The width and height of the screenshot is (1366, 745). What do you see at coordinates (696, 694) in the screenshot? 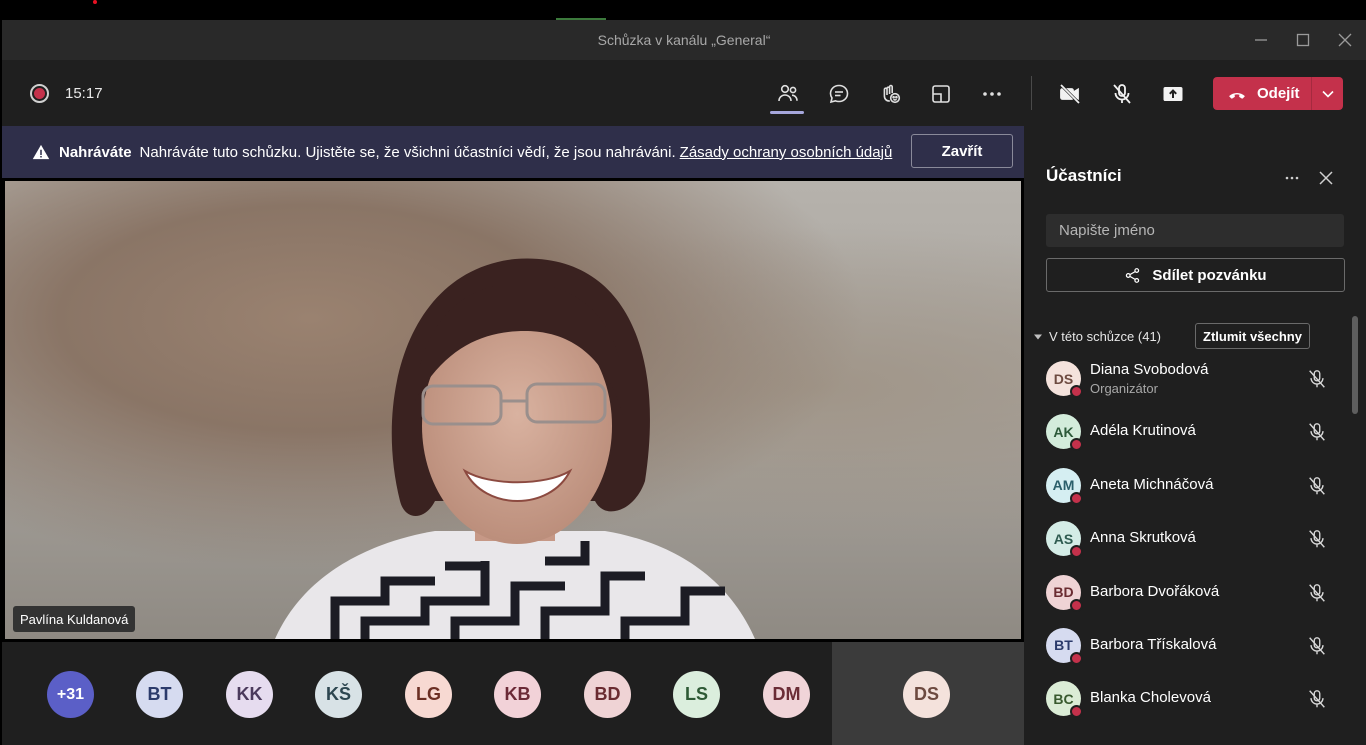
I see `strip-avatar: LS` at bounding box center [696, 694].